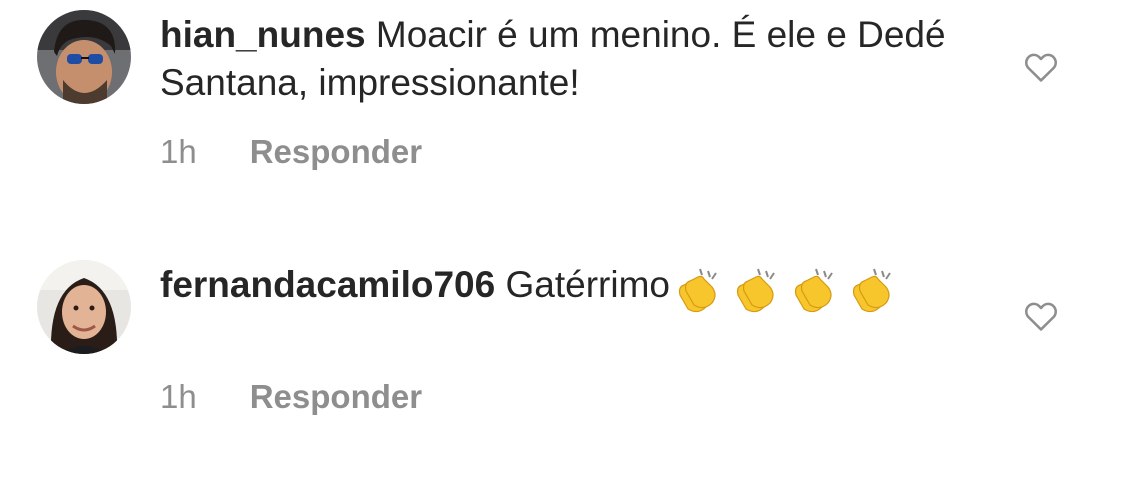  I want to click on emoji-row, so click(786, 293).